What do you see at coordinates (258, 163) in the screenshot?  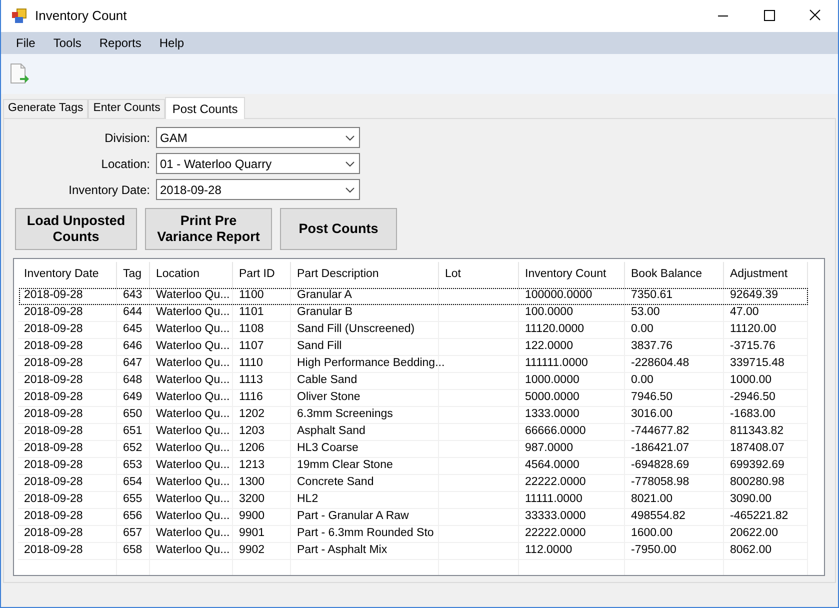 I see `dropdown: 01 - Waterloo Quarry` at bounding box center [258, 163].